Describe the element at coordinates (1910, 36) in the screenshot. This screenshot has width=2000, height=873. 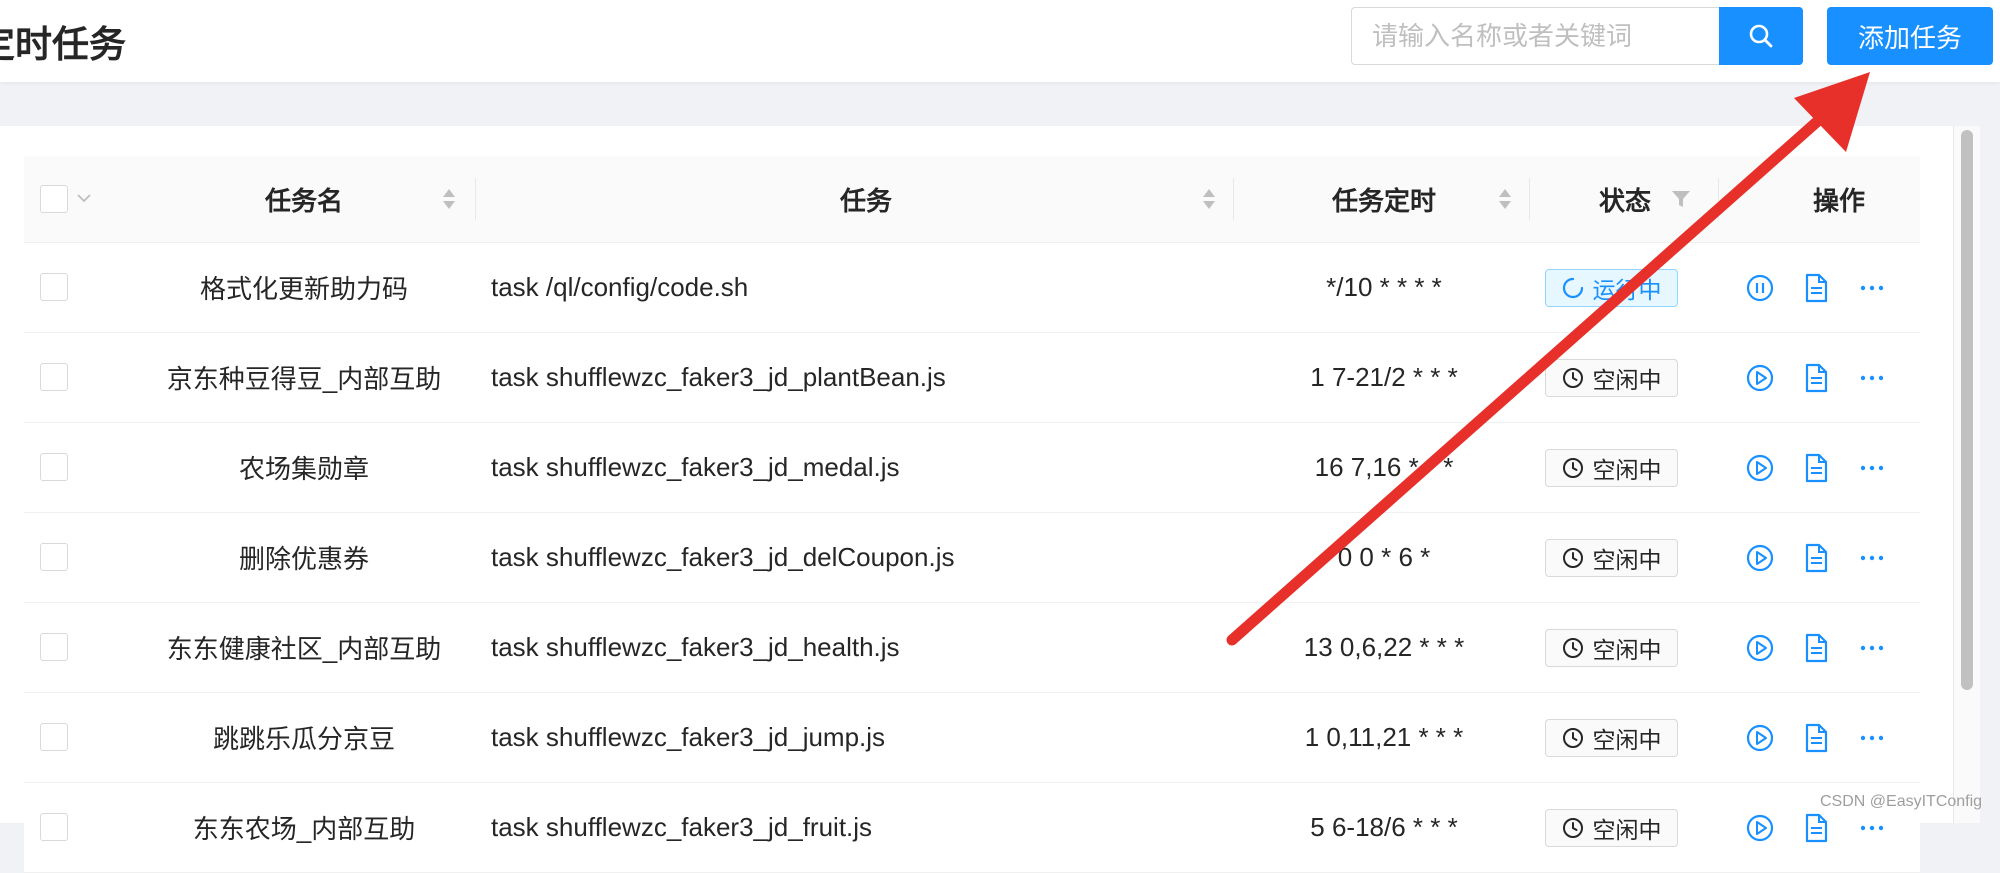
I see `add-task-button: 添加任务` at that location.